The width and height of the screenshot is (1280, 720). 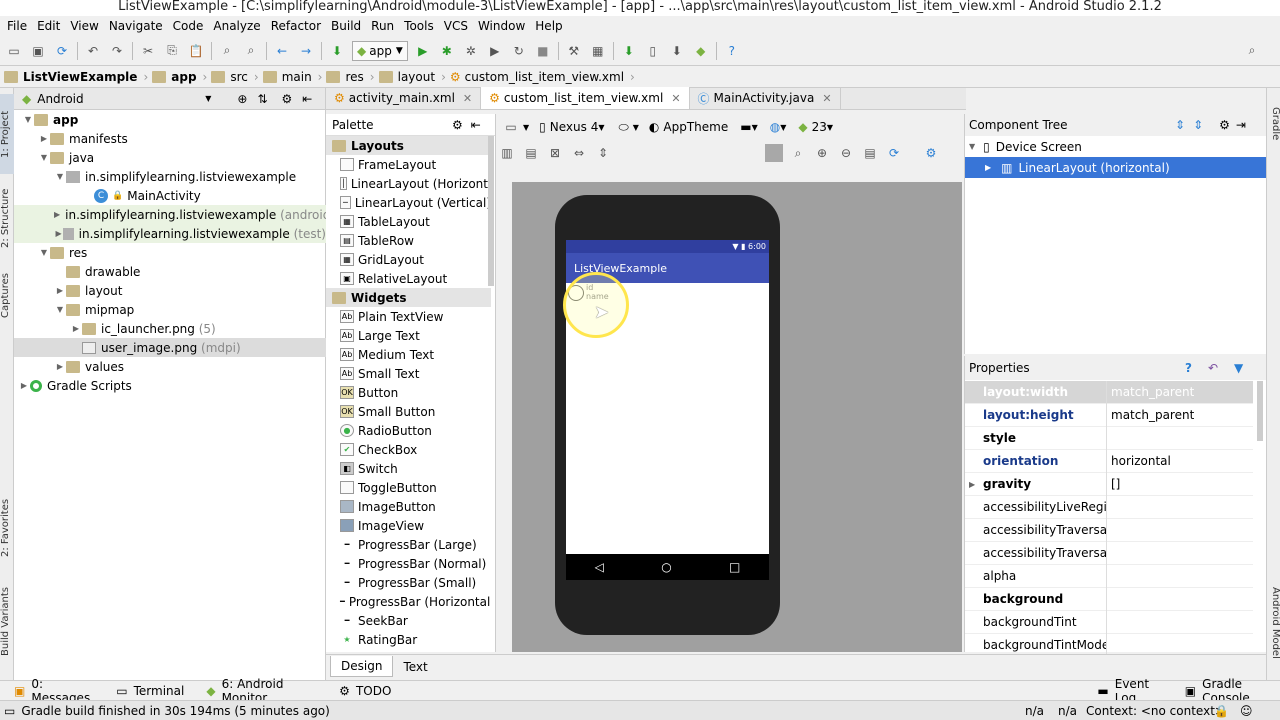 What do you see at coordinates (408, 145) in the screenshot?
I see `palette-group-layouts: Layouts` at bounding box center [408, 145].